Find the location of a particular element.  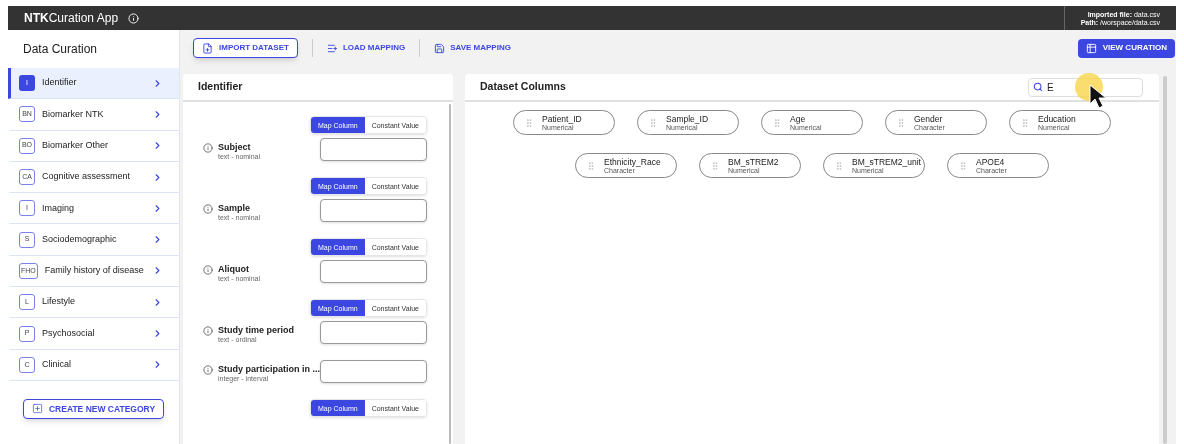

panel-title: Dataset Columns is located at coordinates (523, 87).